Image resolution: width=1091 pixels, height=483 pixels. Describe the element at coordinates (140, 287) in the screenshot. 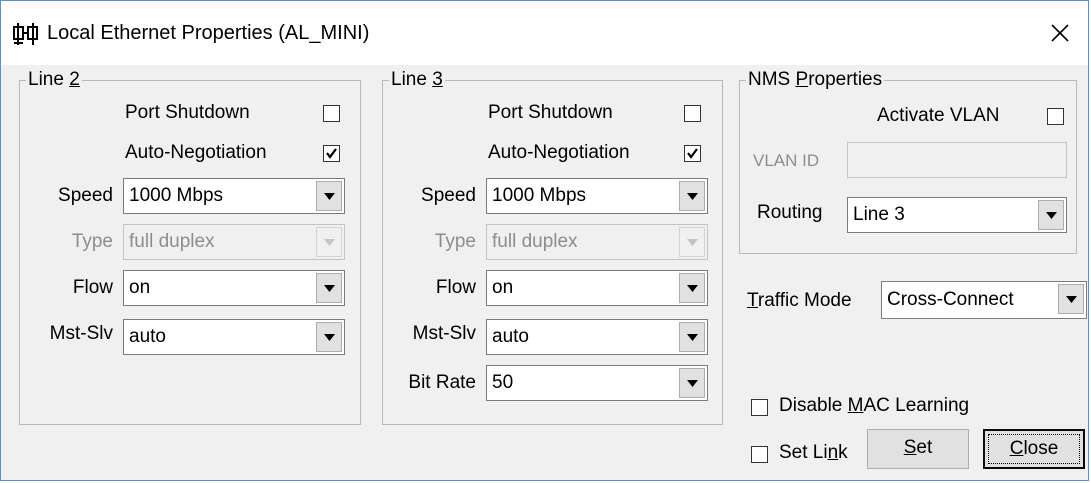

I see `line2-flow-value: on` at that location.